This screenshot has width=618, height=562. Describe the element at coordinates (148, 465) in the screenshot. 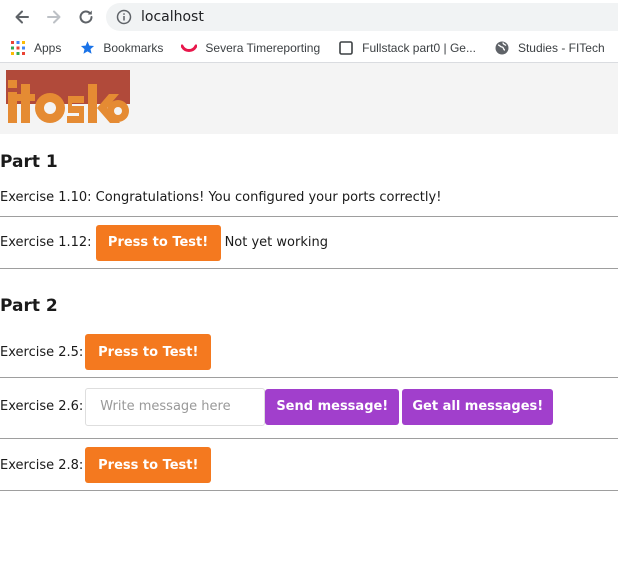

I see `exercise-2-8-test-button: Press to Test!` at that location.